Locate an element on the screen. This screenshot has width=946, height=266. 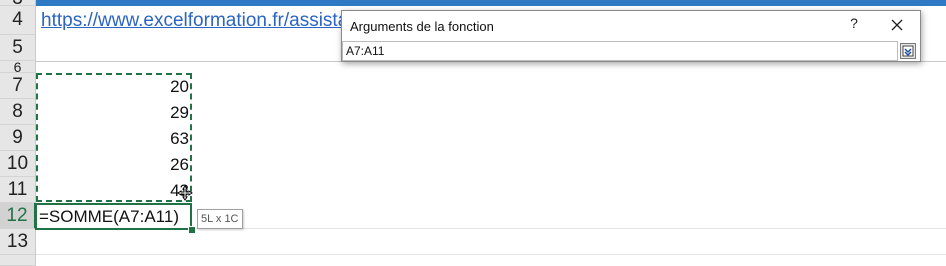
row-header-10: 10 is located at coordinates (18, 164).